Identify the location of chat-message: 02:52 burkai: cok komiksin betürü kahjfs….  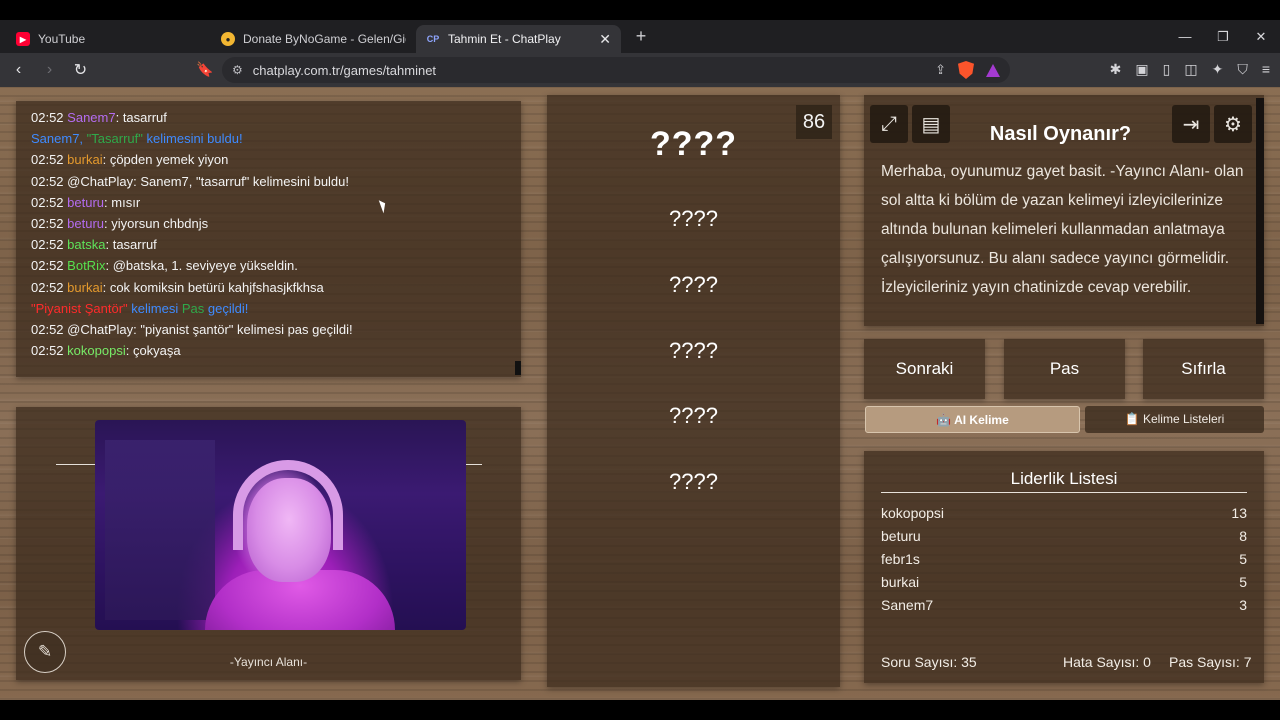
(177, 287).